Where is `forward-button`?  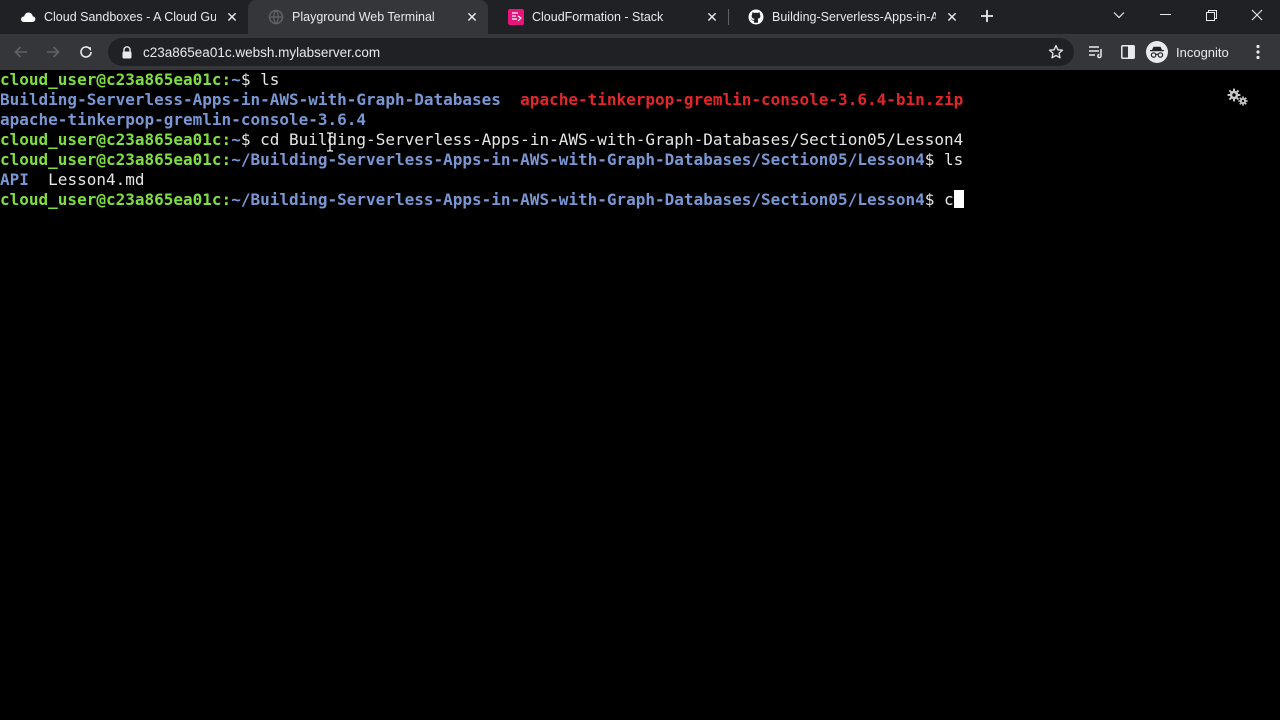 forward-button is located at coordinates (53, 52).